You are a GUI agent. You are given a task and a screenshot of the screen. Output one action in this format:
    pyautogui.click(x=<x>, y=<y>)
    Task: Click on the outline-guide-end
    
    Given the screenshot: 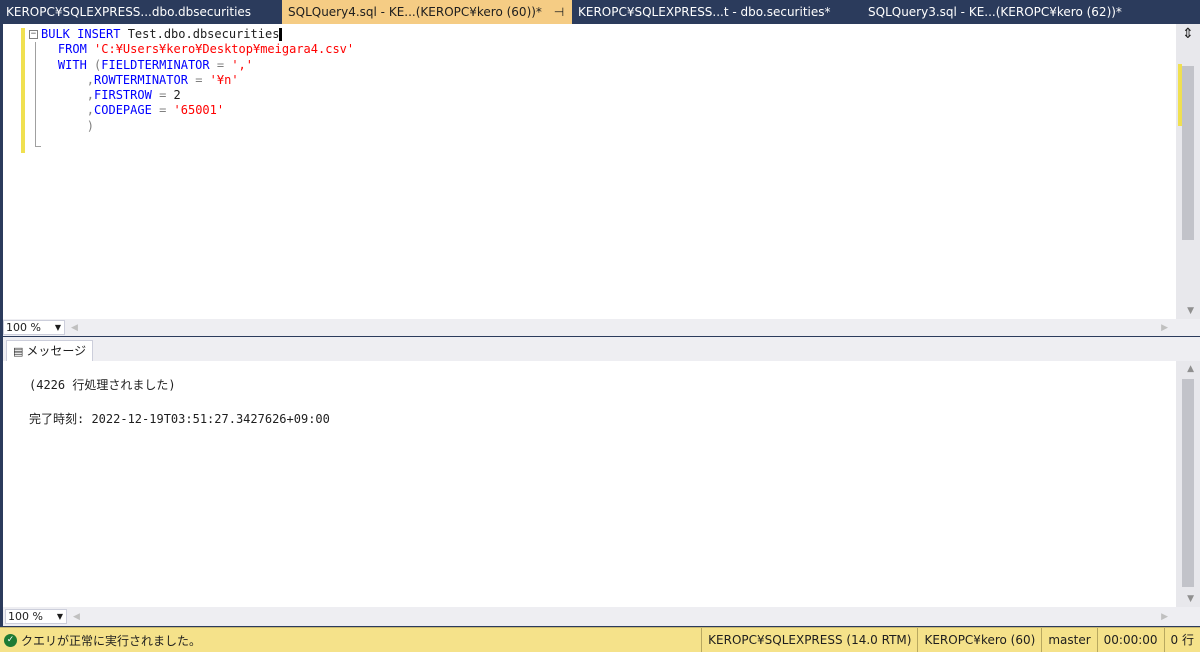 What is the action you would take?
    pyautogui.click(x=38, y=146)
    